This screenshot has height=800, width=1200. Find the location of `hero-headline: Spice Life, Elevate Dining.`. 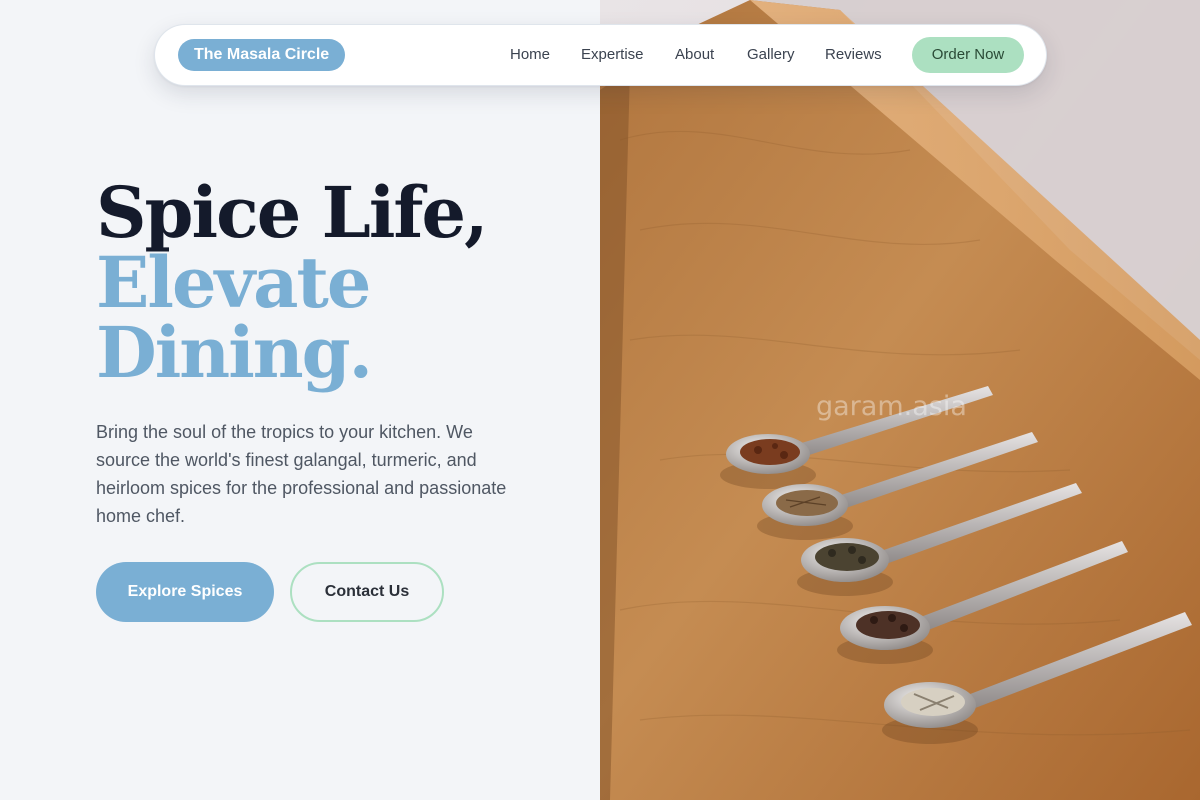

hero-headline: Spice Life, Elevate Dining. is located at coordinates (292, 282).